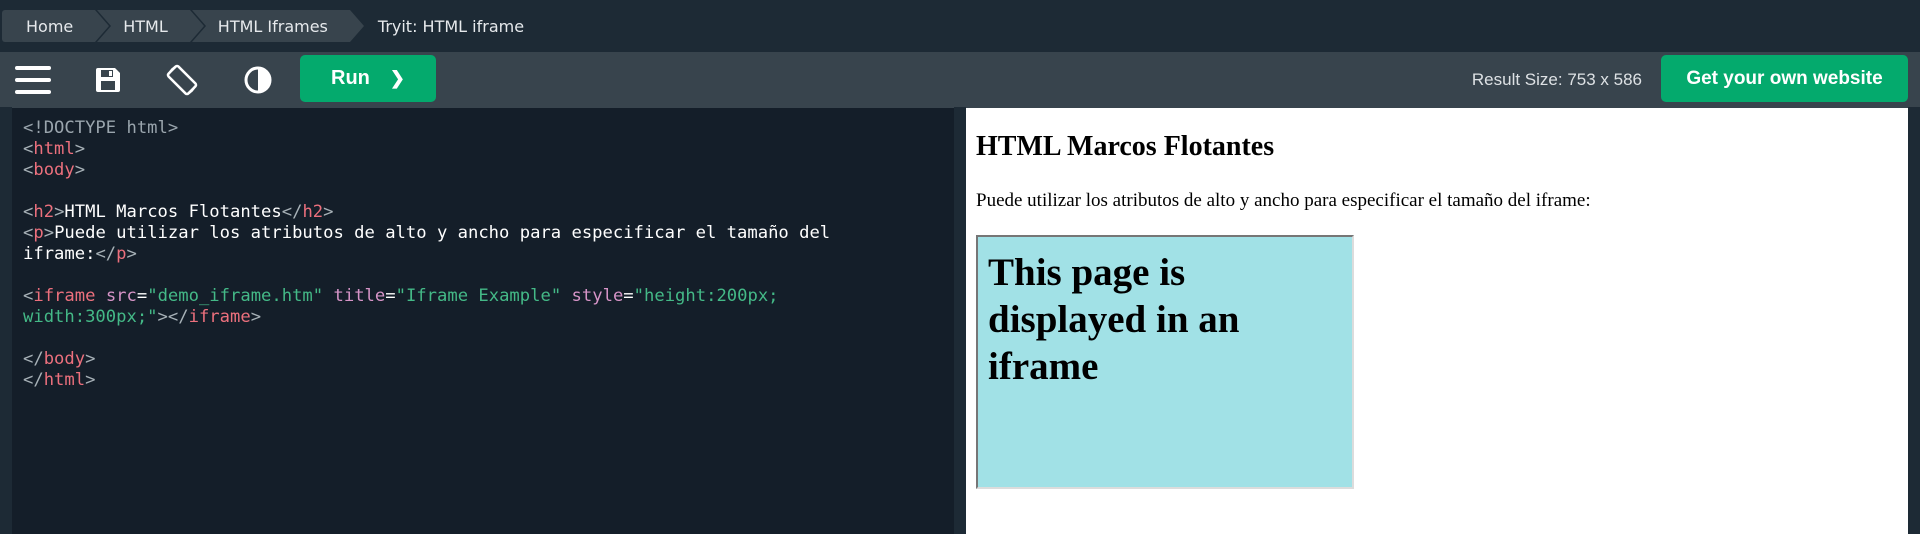 This screenshot has width=1920, height=534. What do you see at coordinates (1114, 319) in the screenshot?
I see `iframe-heading: This page is displayed in an iframe` at bounding box center [1114, 319].